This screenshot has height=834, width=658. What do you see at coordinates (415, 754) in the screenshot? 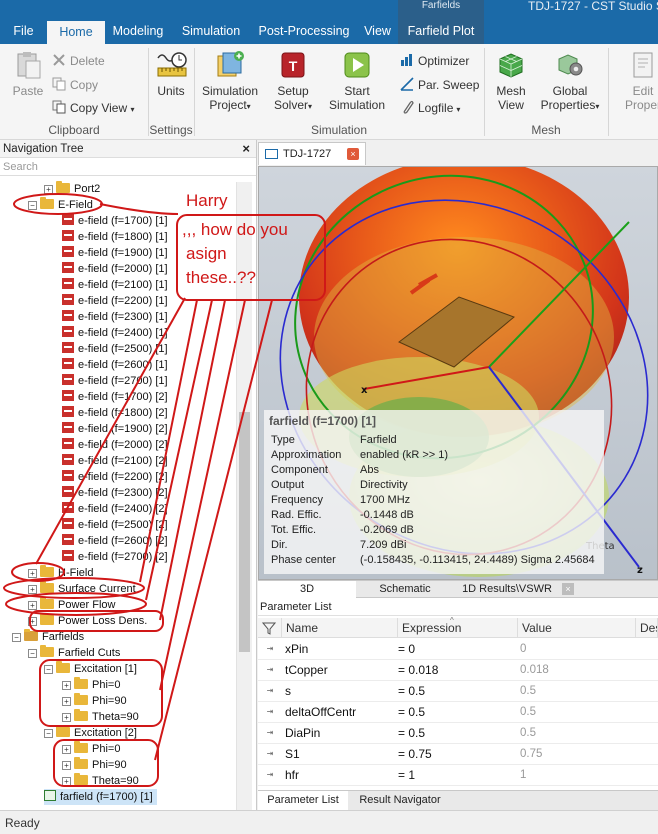
I see `parameter-expression: = 0.75` at bounding box center [415, 754].